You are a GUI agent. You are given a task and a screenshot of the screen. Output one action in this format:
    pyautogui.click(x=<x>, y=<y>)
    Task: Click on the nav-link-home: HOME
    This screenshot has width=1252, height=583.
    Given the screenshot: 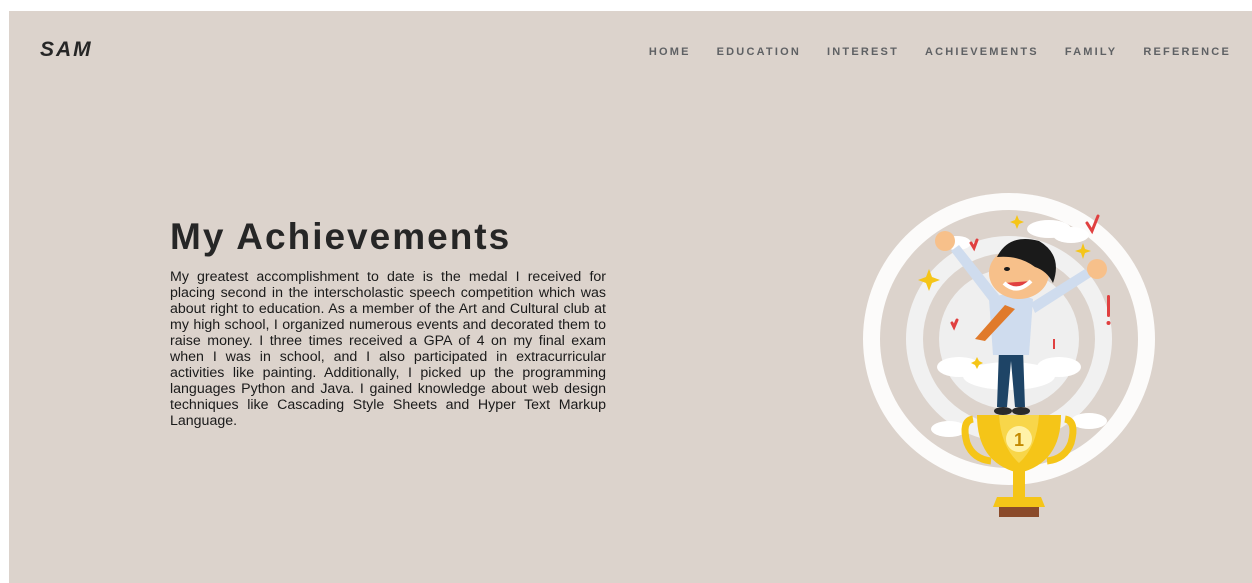 What is the action you would take?
    pyautogui.click(x=670, y=52)
    